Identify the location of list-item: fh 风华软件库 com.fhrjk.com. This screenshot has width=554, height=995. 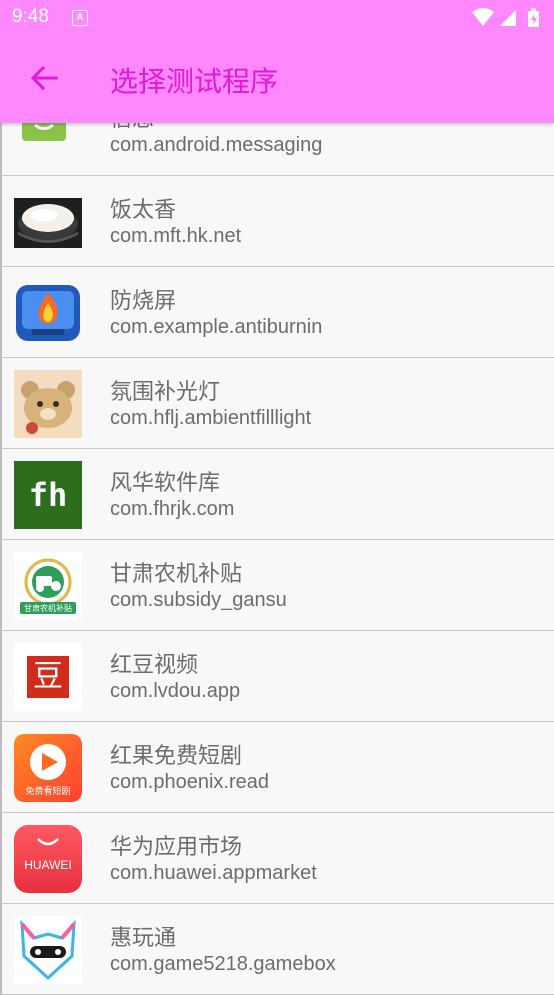
(277, 494).